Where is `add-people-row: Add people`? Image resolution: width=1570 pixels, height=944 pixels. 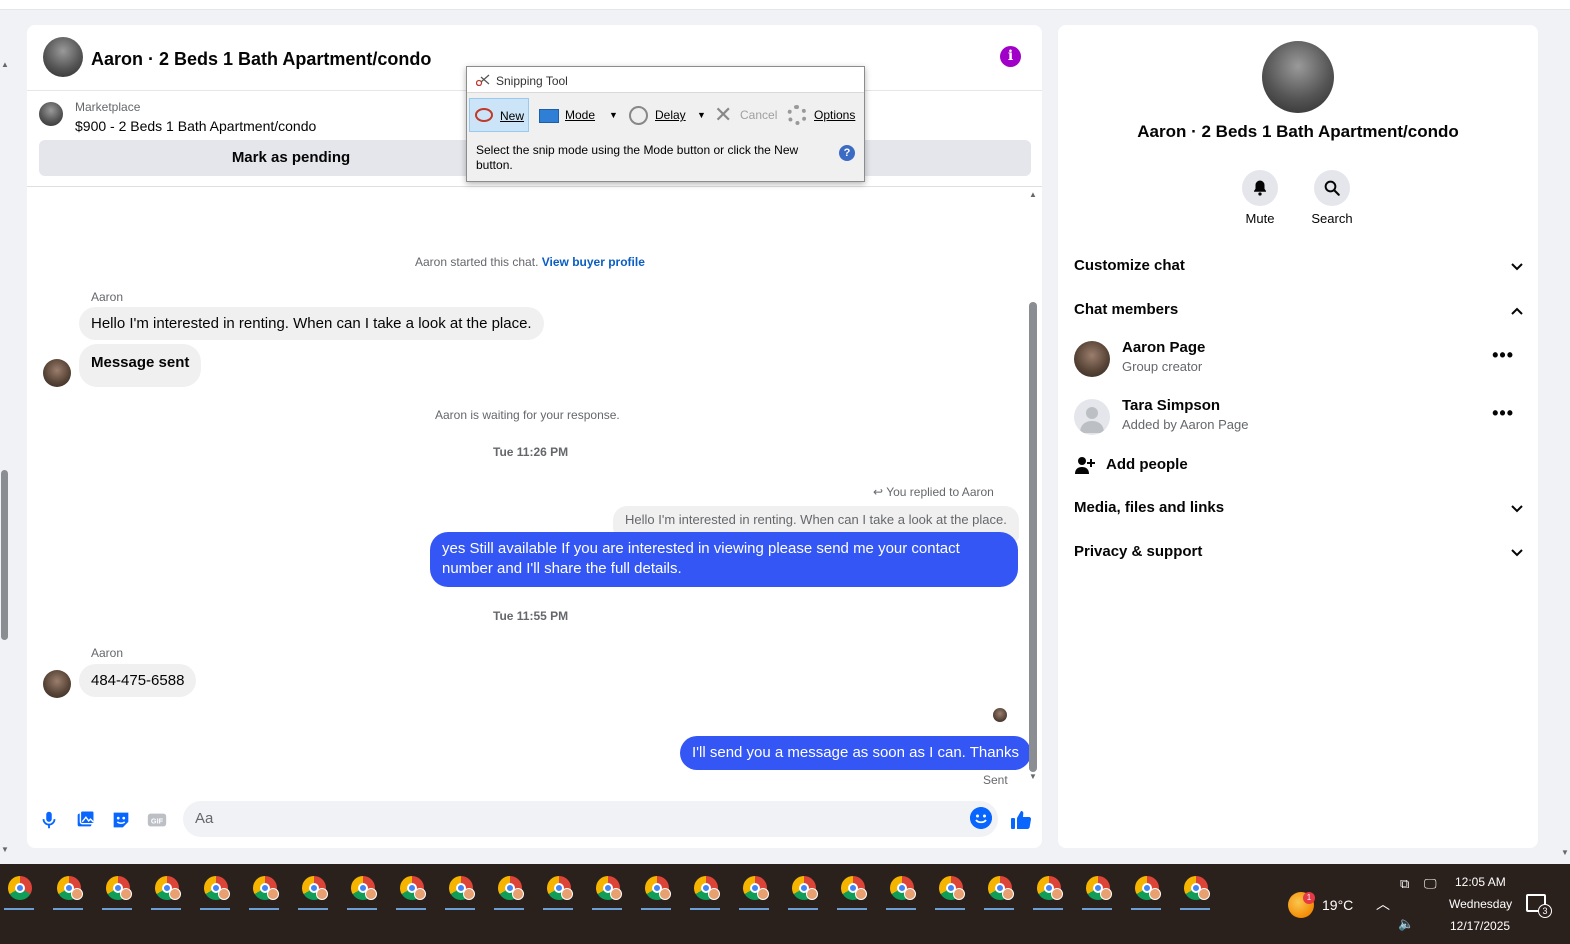
add-people-row: Add people is located at coordinates (1299, 466).